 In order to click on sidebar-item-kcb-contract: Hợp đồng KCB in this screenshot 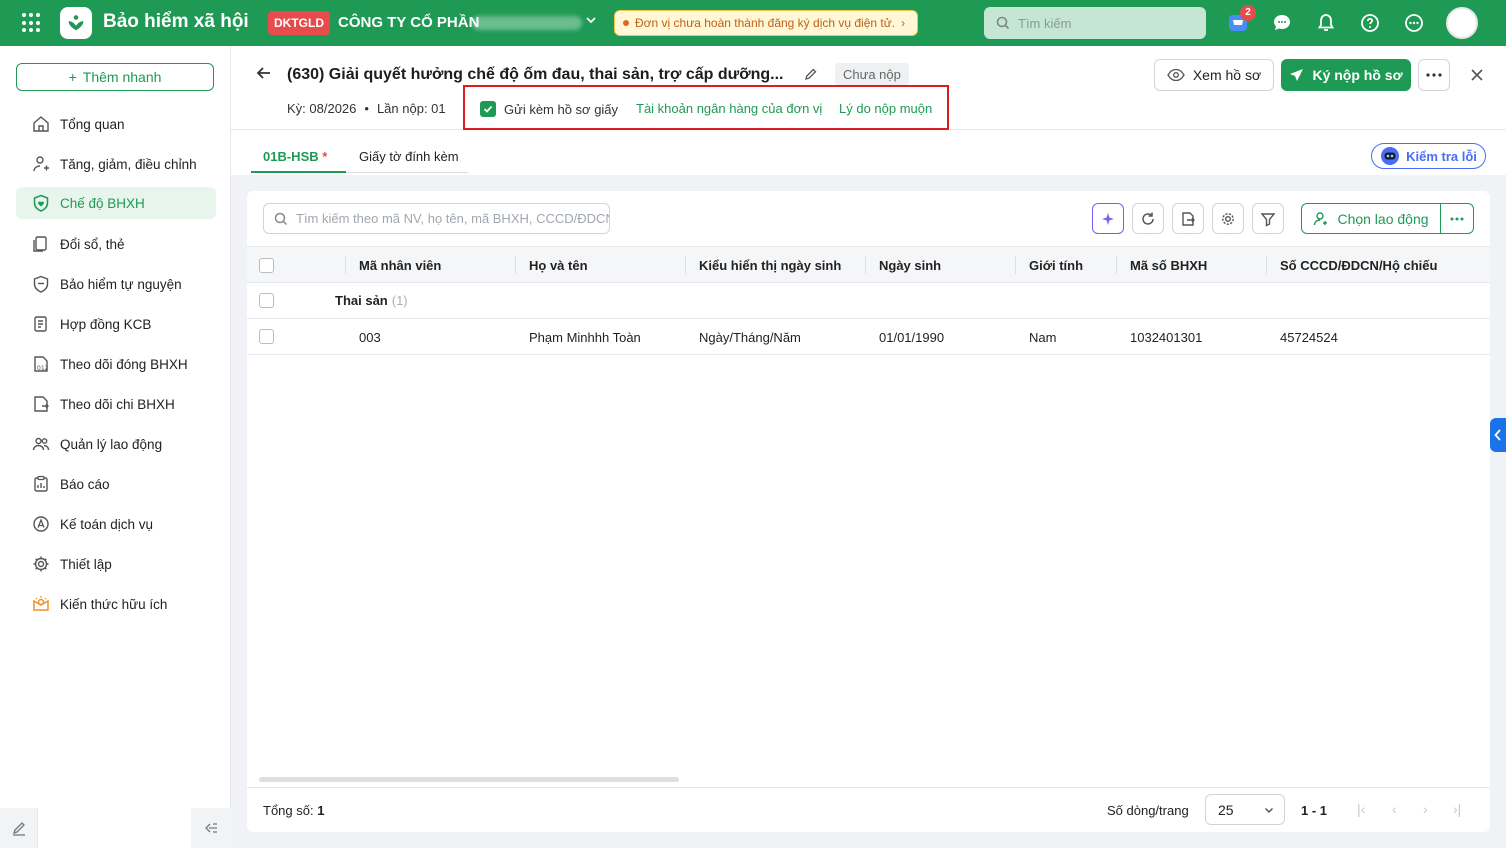, I will do `click(116, 324)`.